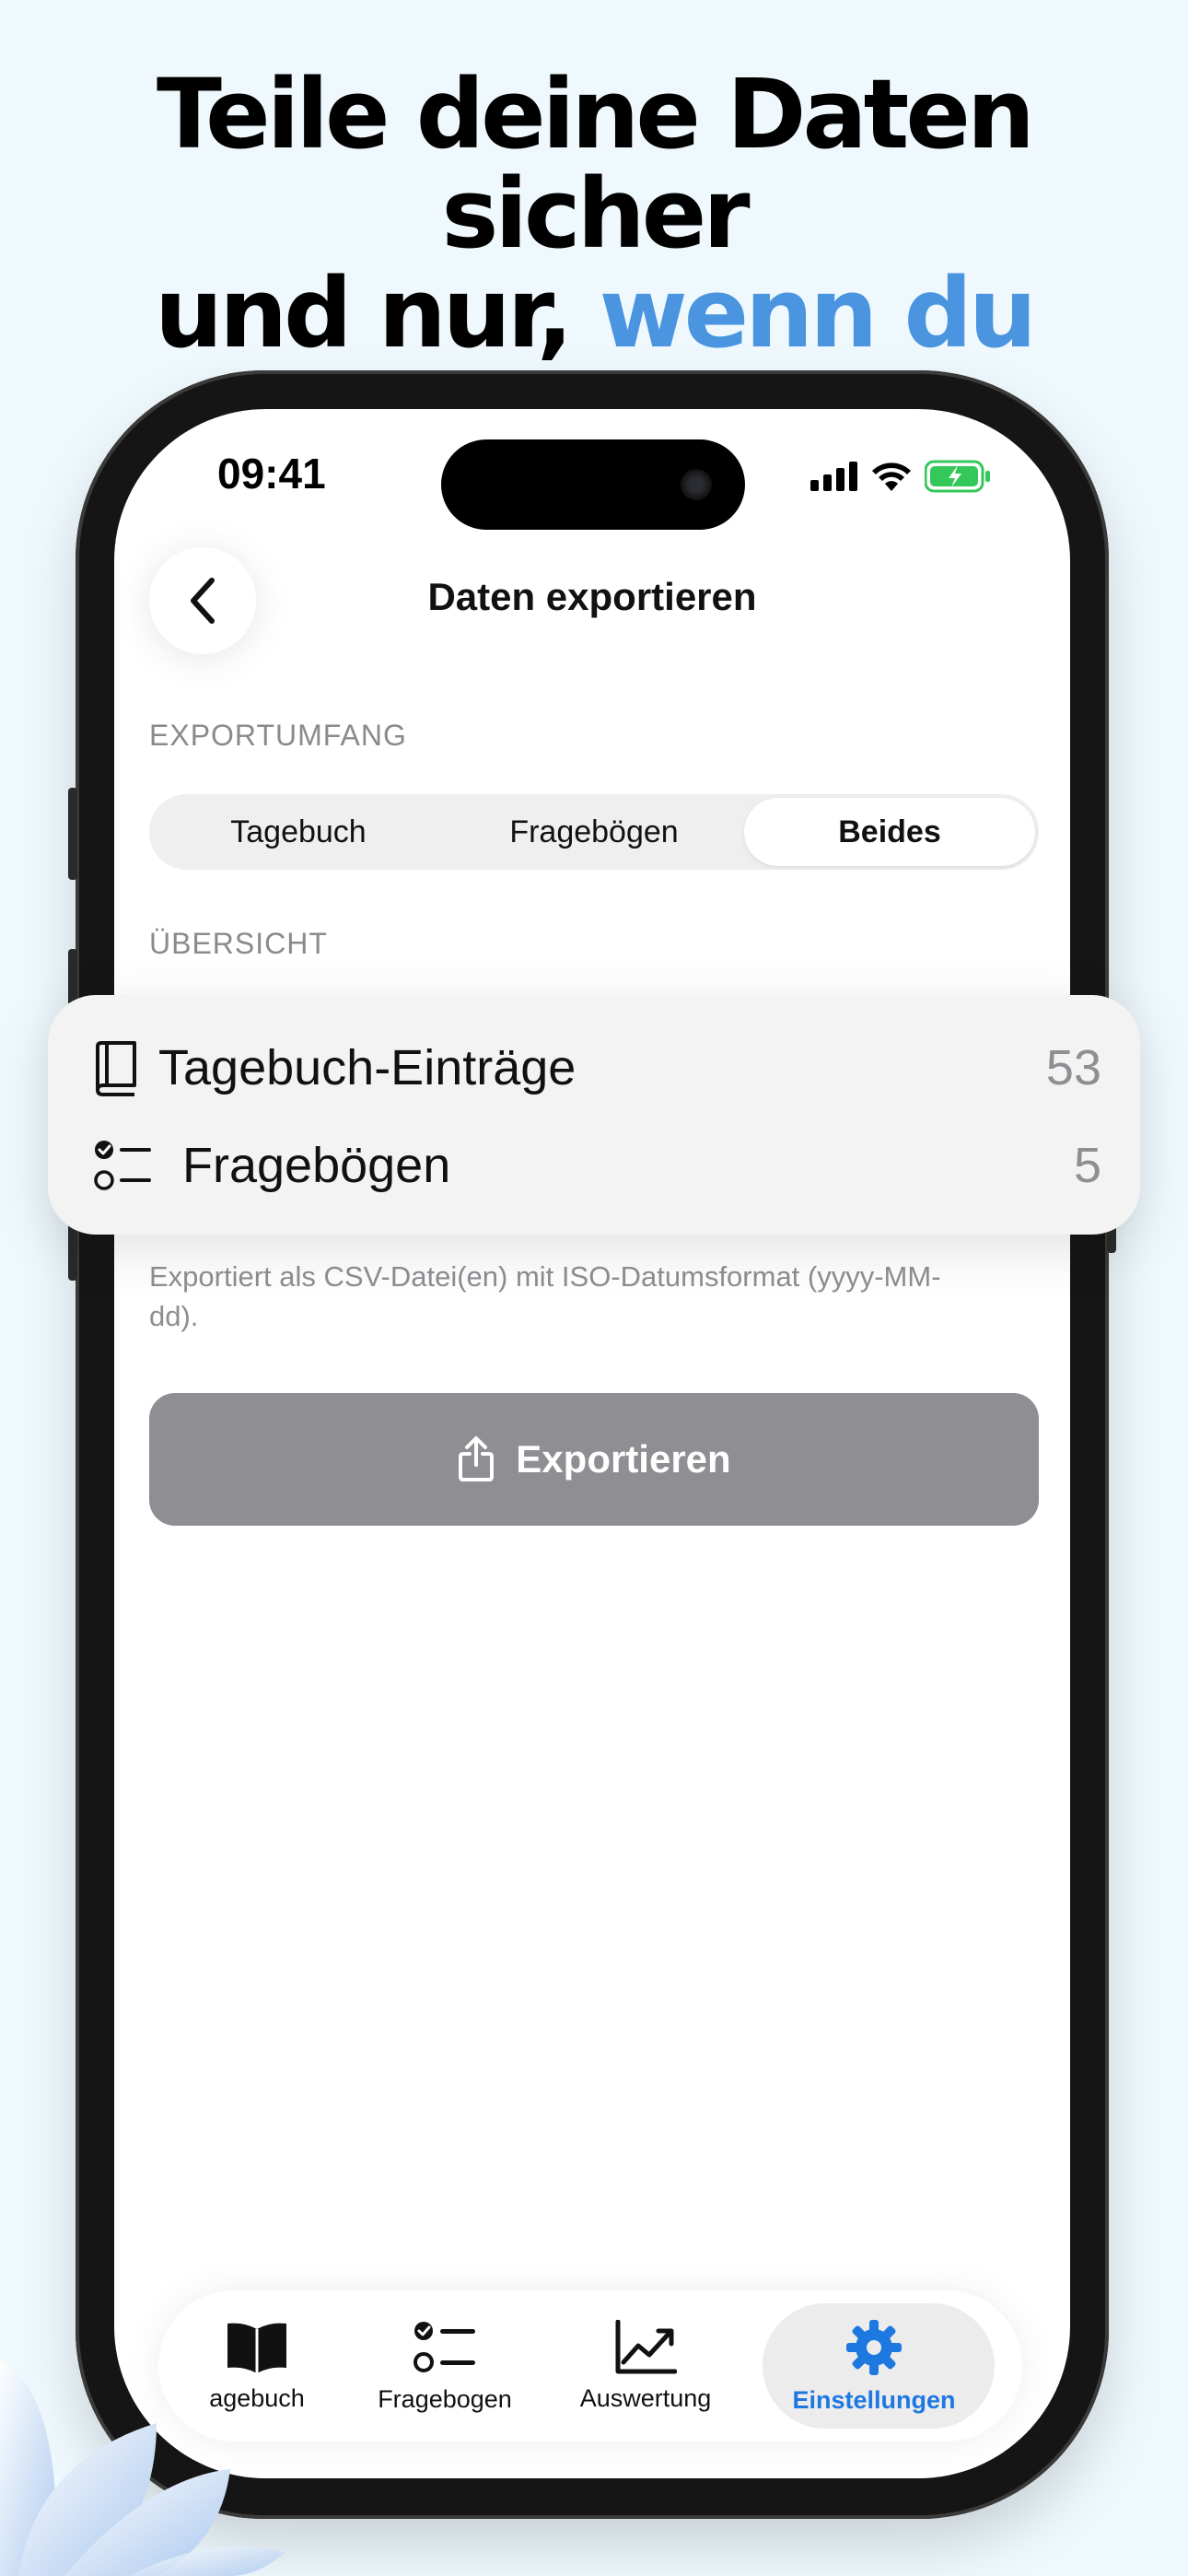  What do you see at coordinates (594, 1115) in the screenshot?
I see `overview-card: Tagebuch-Einträge 53 Fragebögen 5` at bounding box center [594, 1115].